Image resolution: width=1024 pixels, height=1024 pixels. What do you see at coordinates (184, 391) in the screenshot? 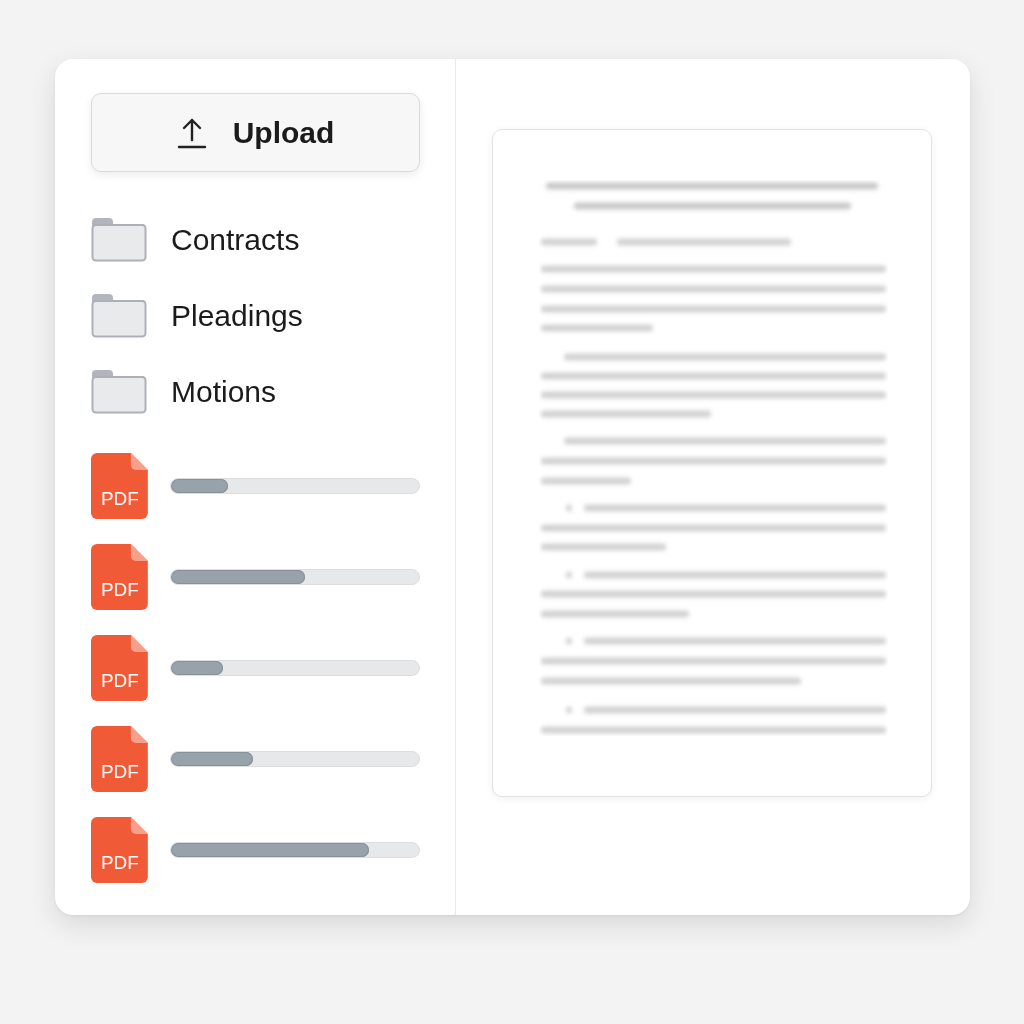
I see `folder-item: Motions` at bounding box center [184, 391].